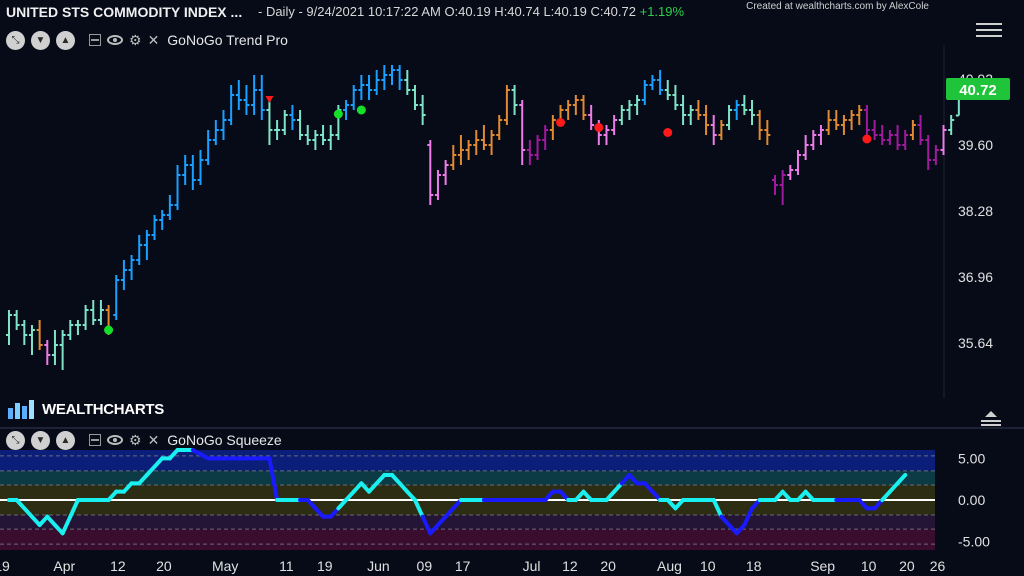  Describe the element at coordinates (989, 31) in the screenshot. I see `hamburger-menu-icon` at that location.